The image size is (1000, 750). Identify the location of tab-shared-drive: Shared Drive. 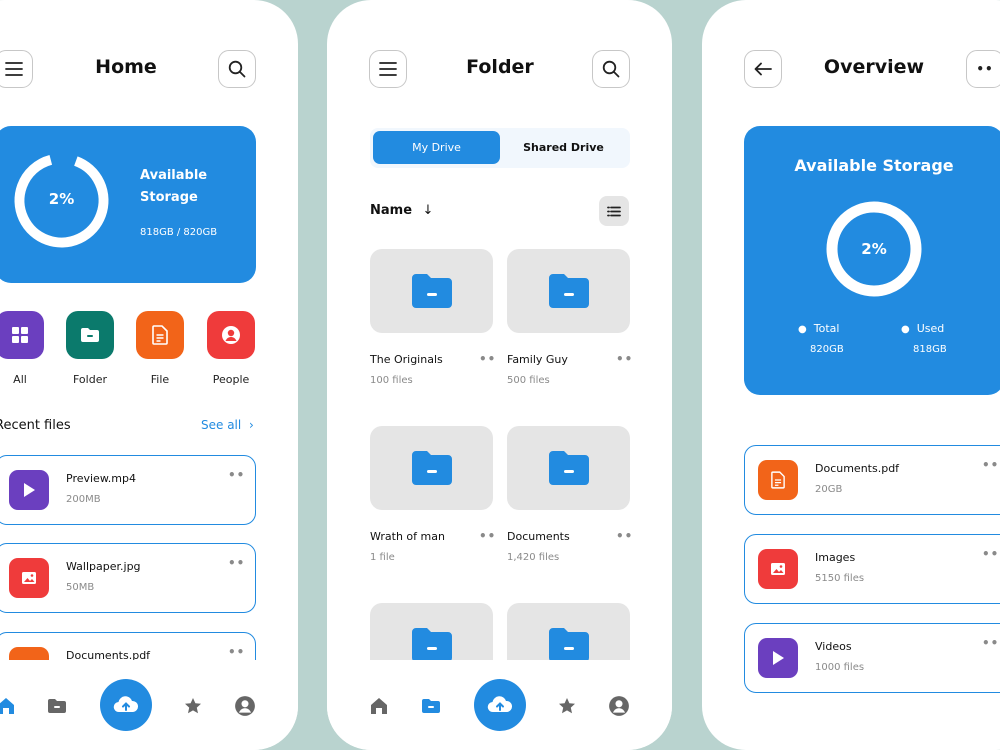
(563, 147).